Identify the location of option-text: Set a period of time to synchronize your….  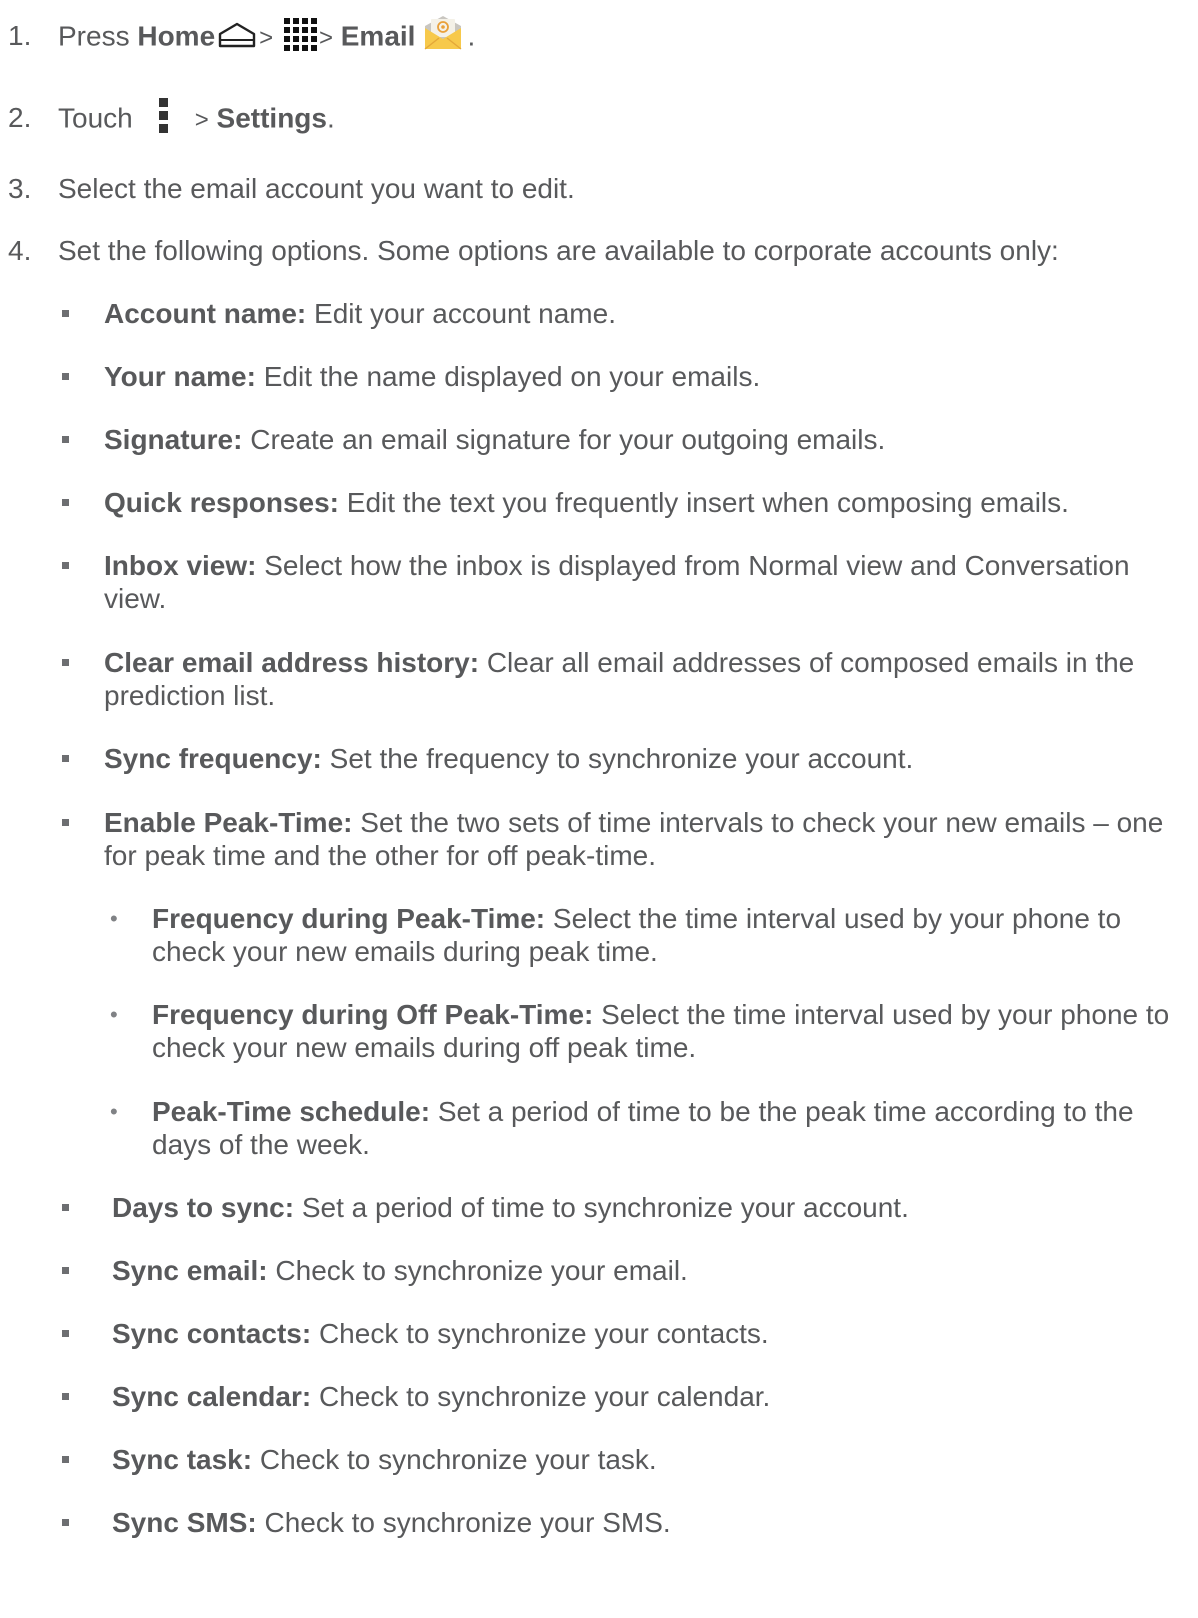
(601, 1207).